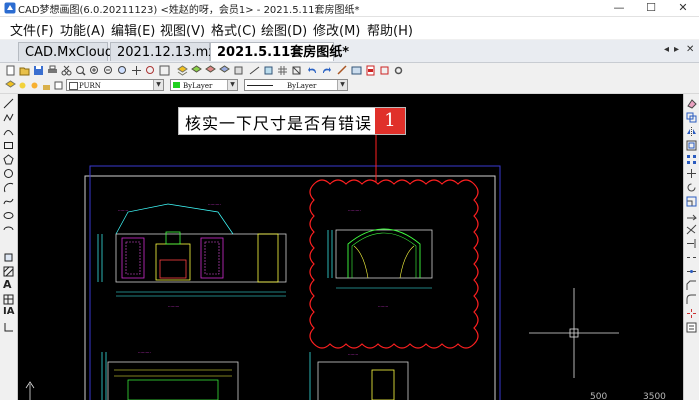 The image size is (699, 400). What do you see at coordinates (691, 187) in the screenshot?
I see `rotate-icon` at bounding box center [691, 187].